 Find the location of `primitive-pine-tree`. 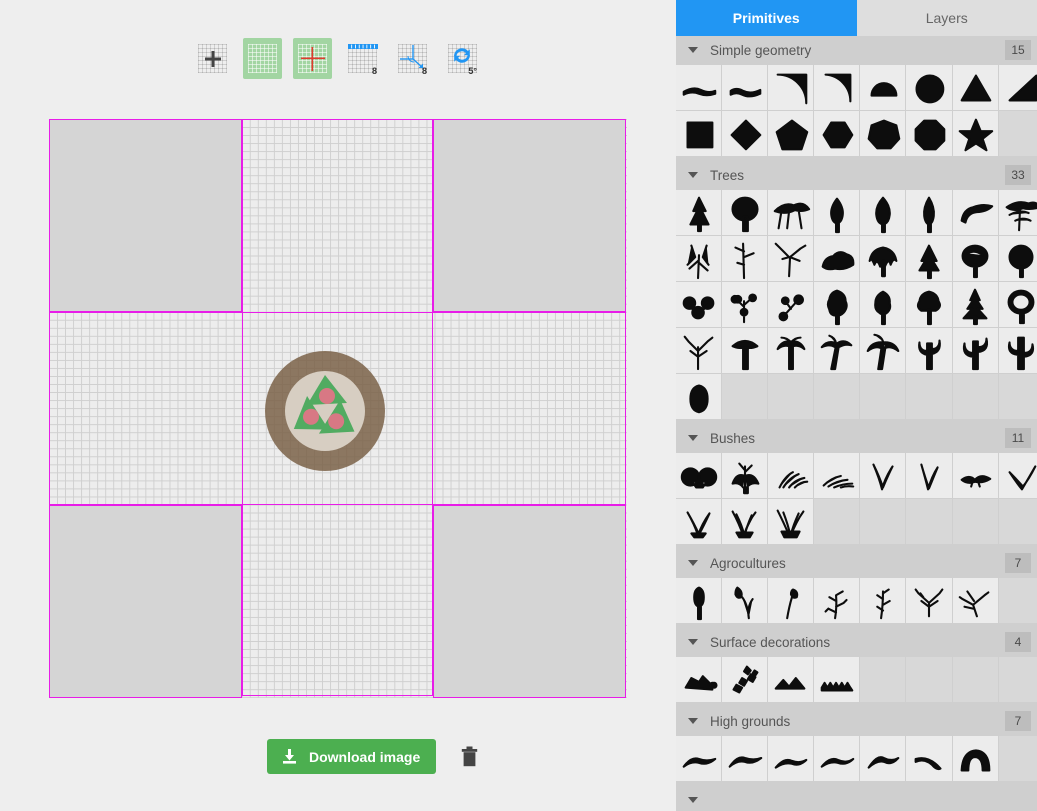

primitive-pine-tree is located at coordinates (975, 304).